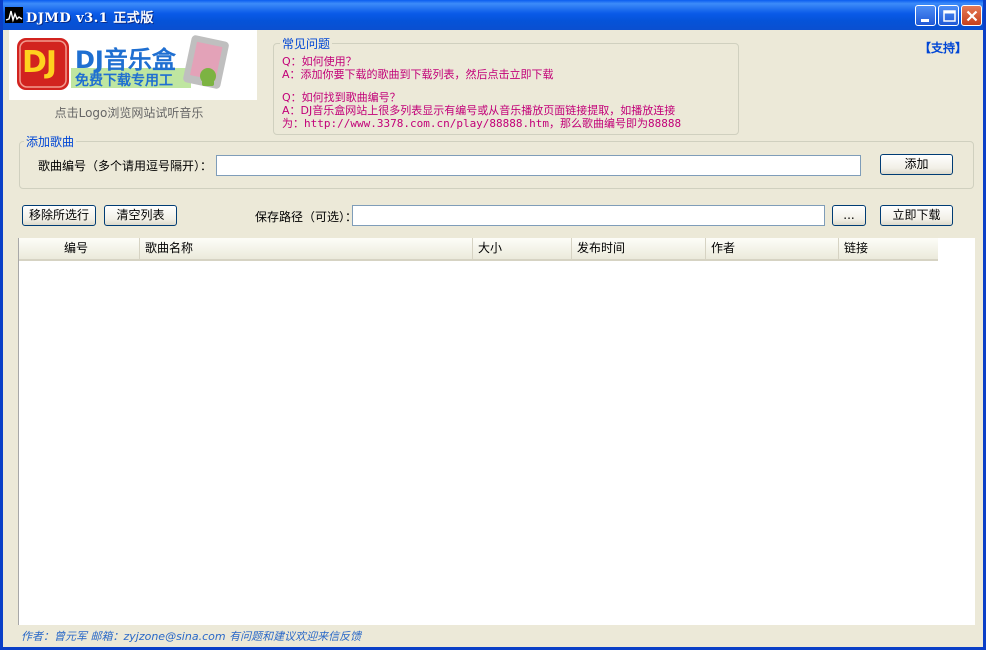  I want to click on save-path-input, so click(588, 215).